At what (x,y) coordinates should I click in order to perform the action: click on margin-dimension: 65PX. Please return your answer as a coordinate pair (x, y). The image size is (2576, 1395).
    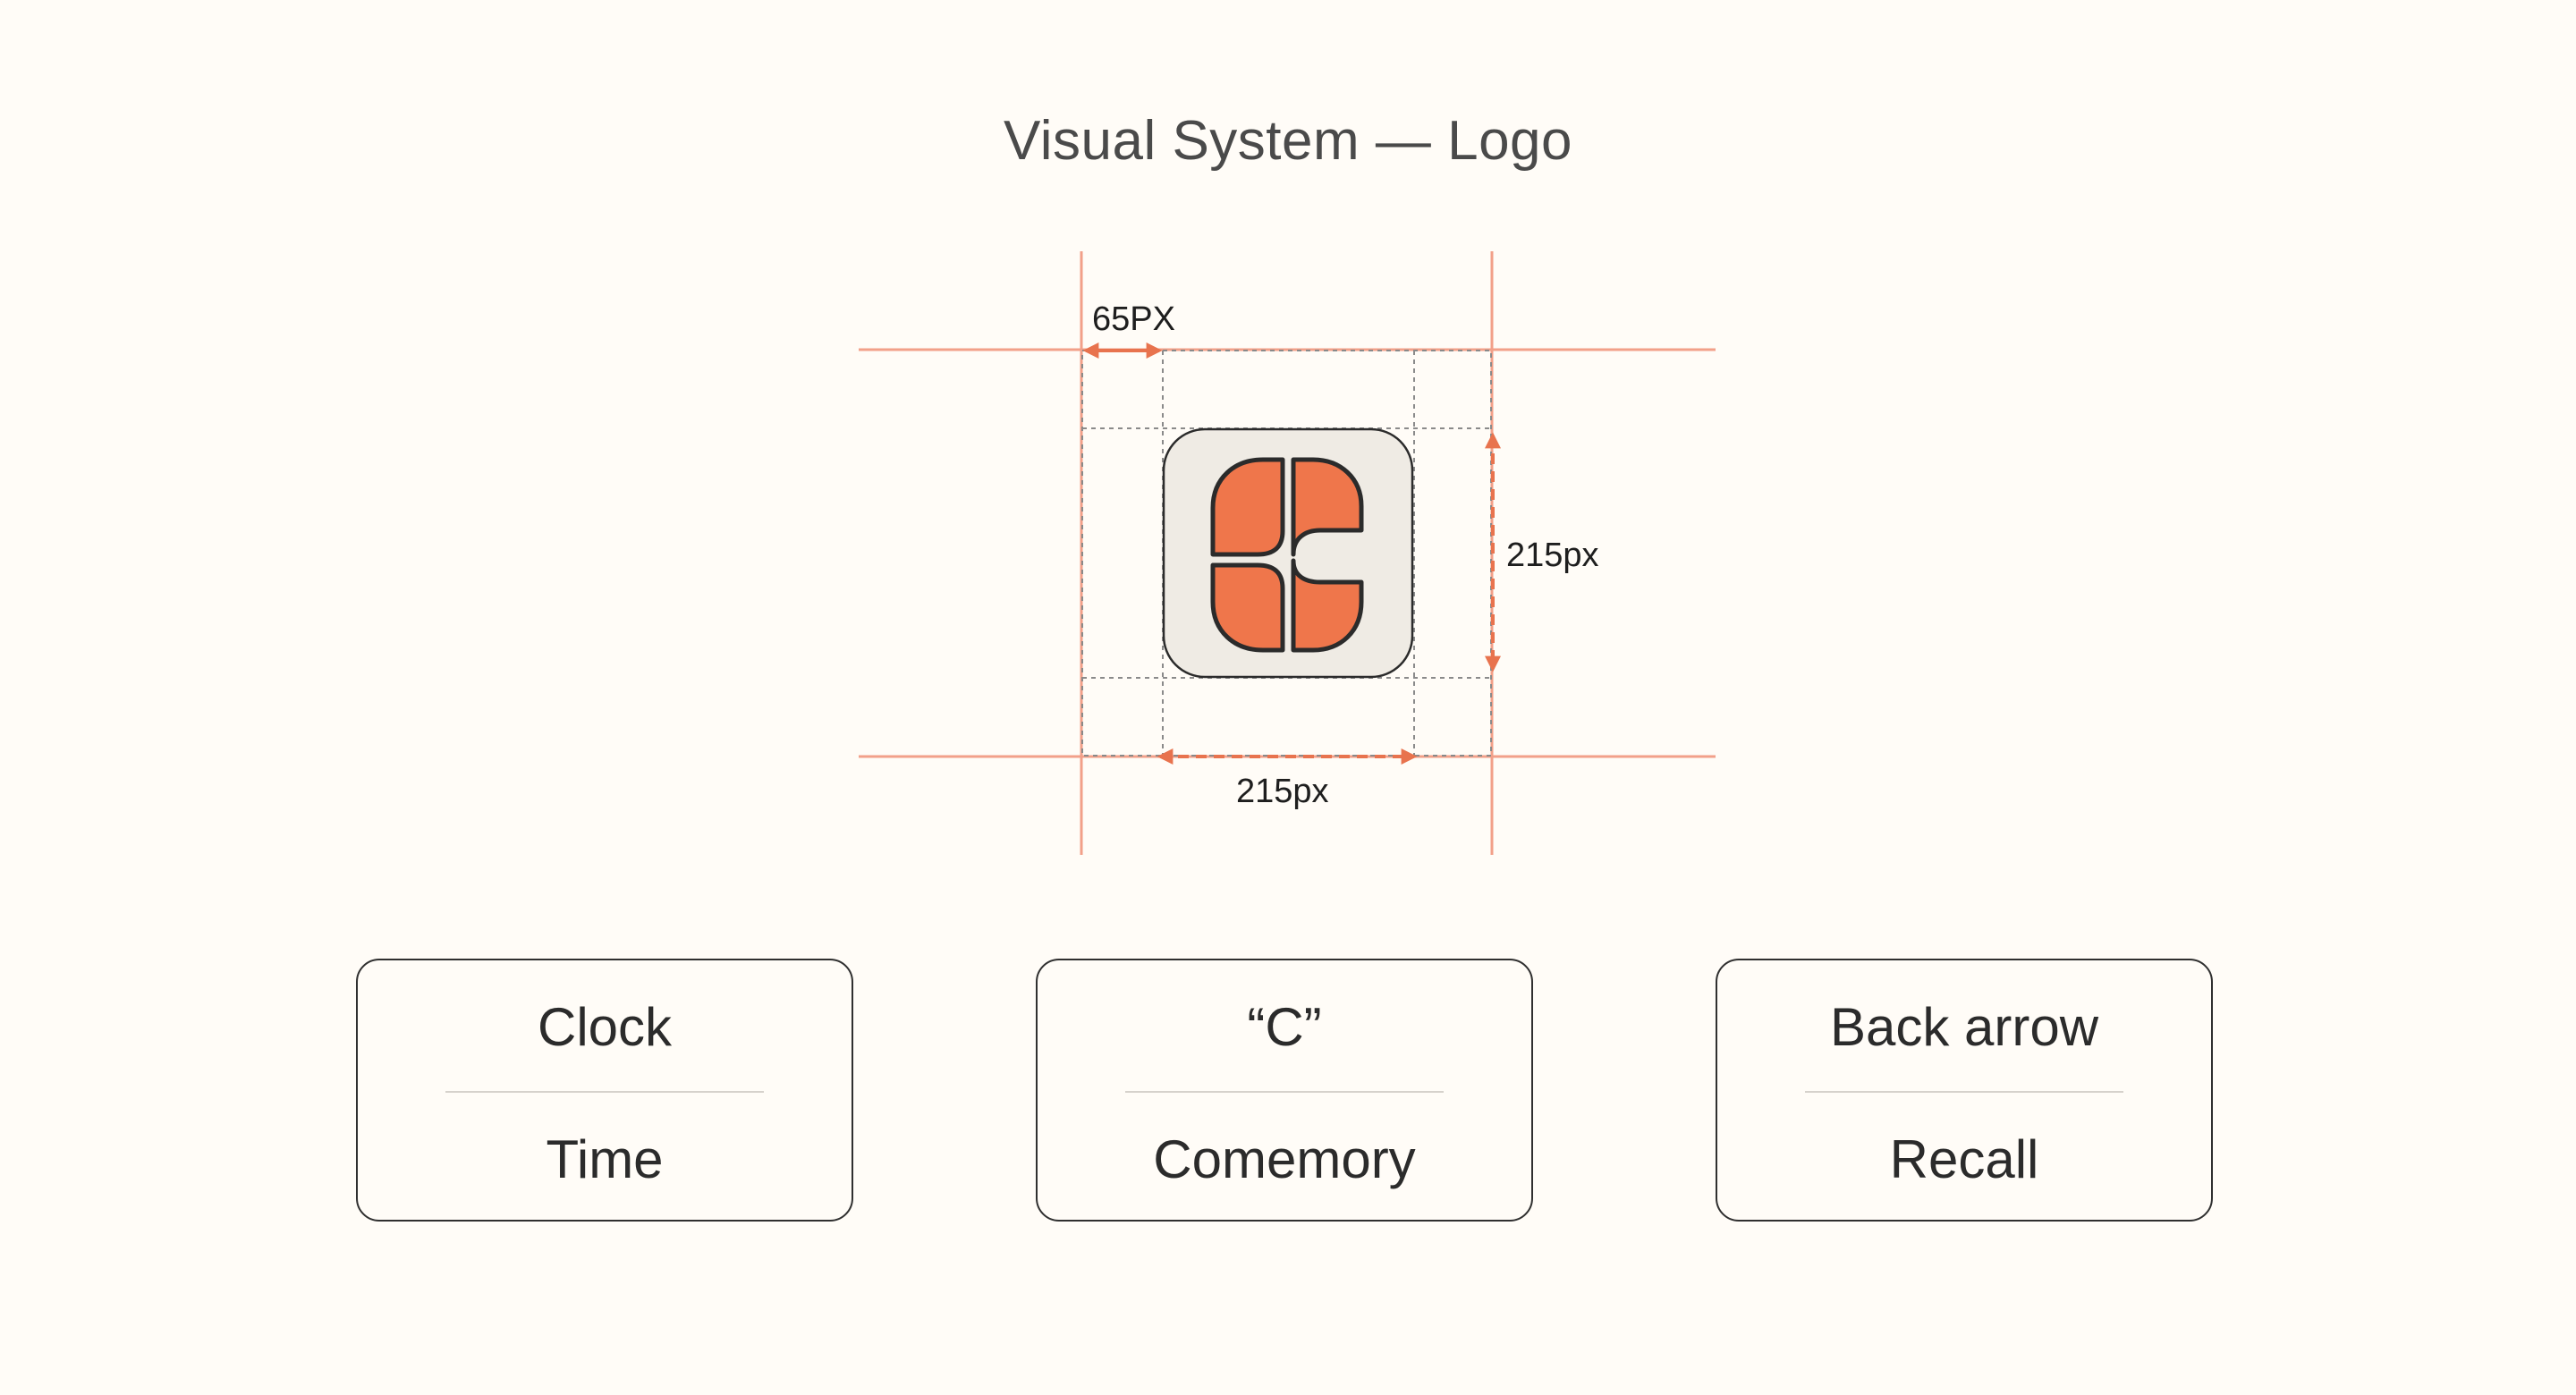
    Looking at the image, I should click on (1128, 329).